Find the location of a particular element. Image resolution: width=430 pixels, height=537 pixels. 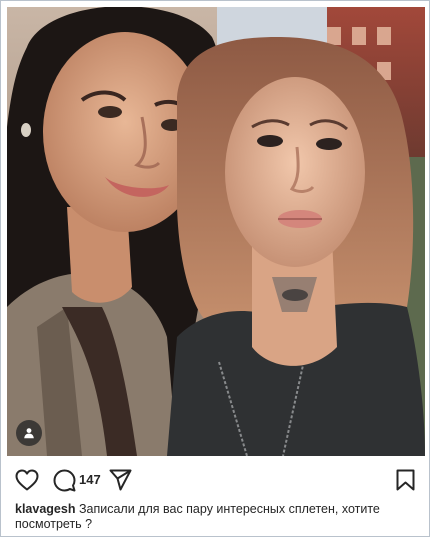

paper-plane-icon is located at coordinates (120, 480).